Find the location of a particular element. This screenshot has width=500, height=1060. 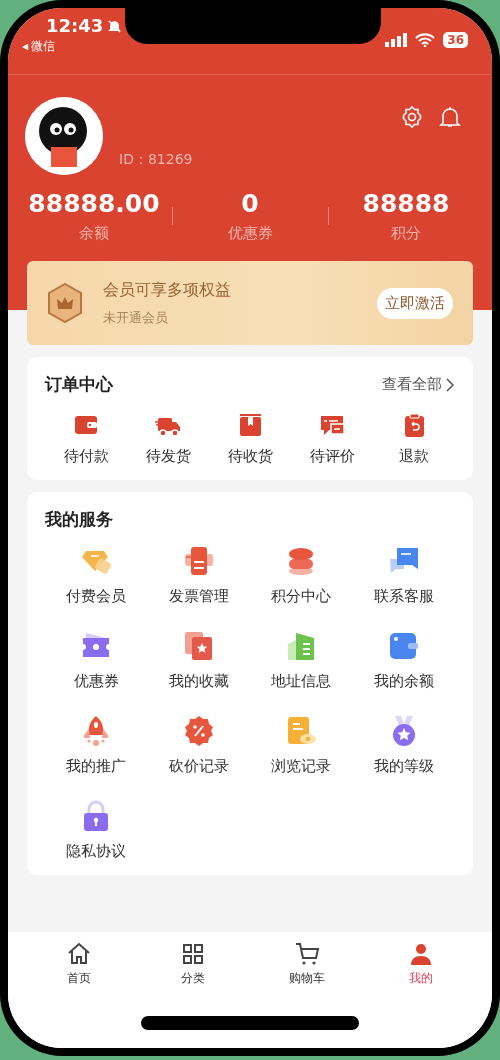

service-item: 砍价记录 is located at coordinates (198, 745).